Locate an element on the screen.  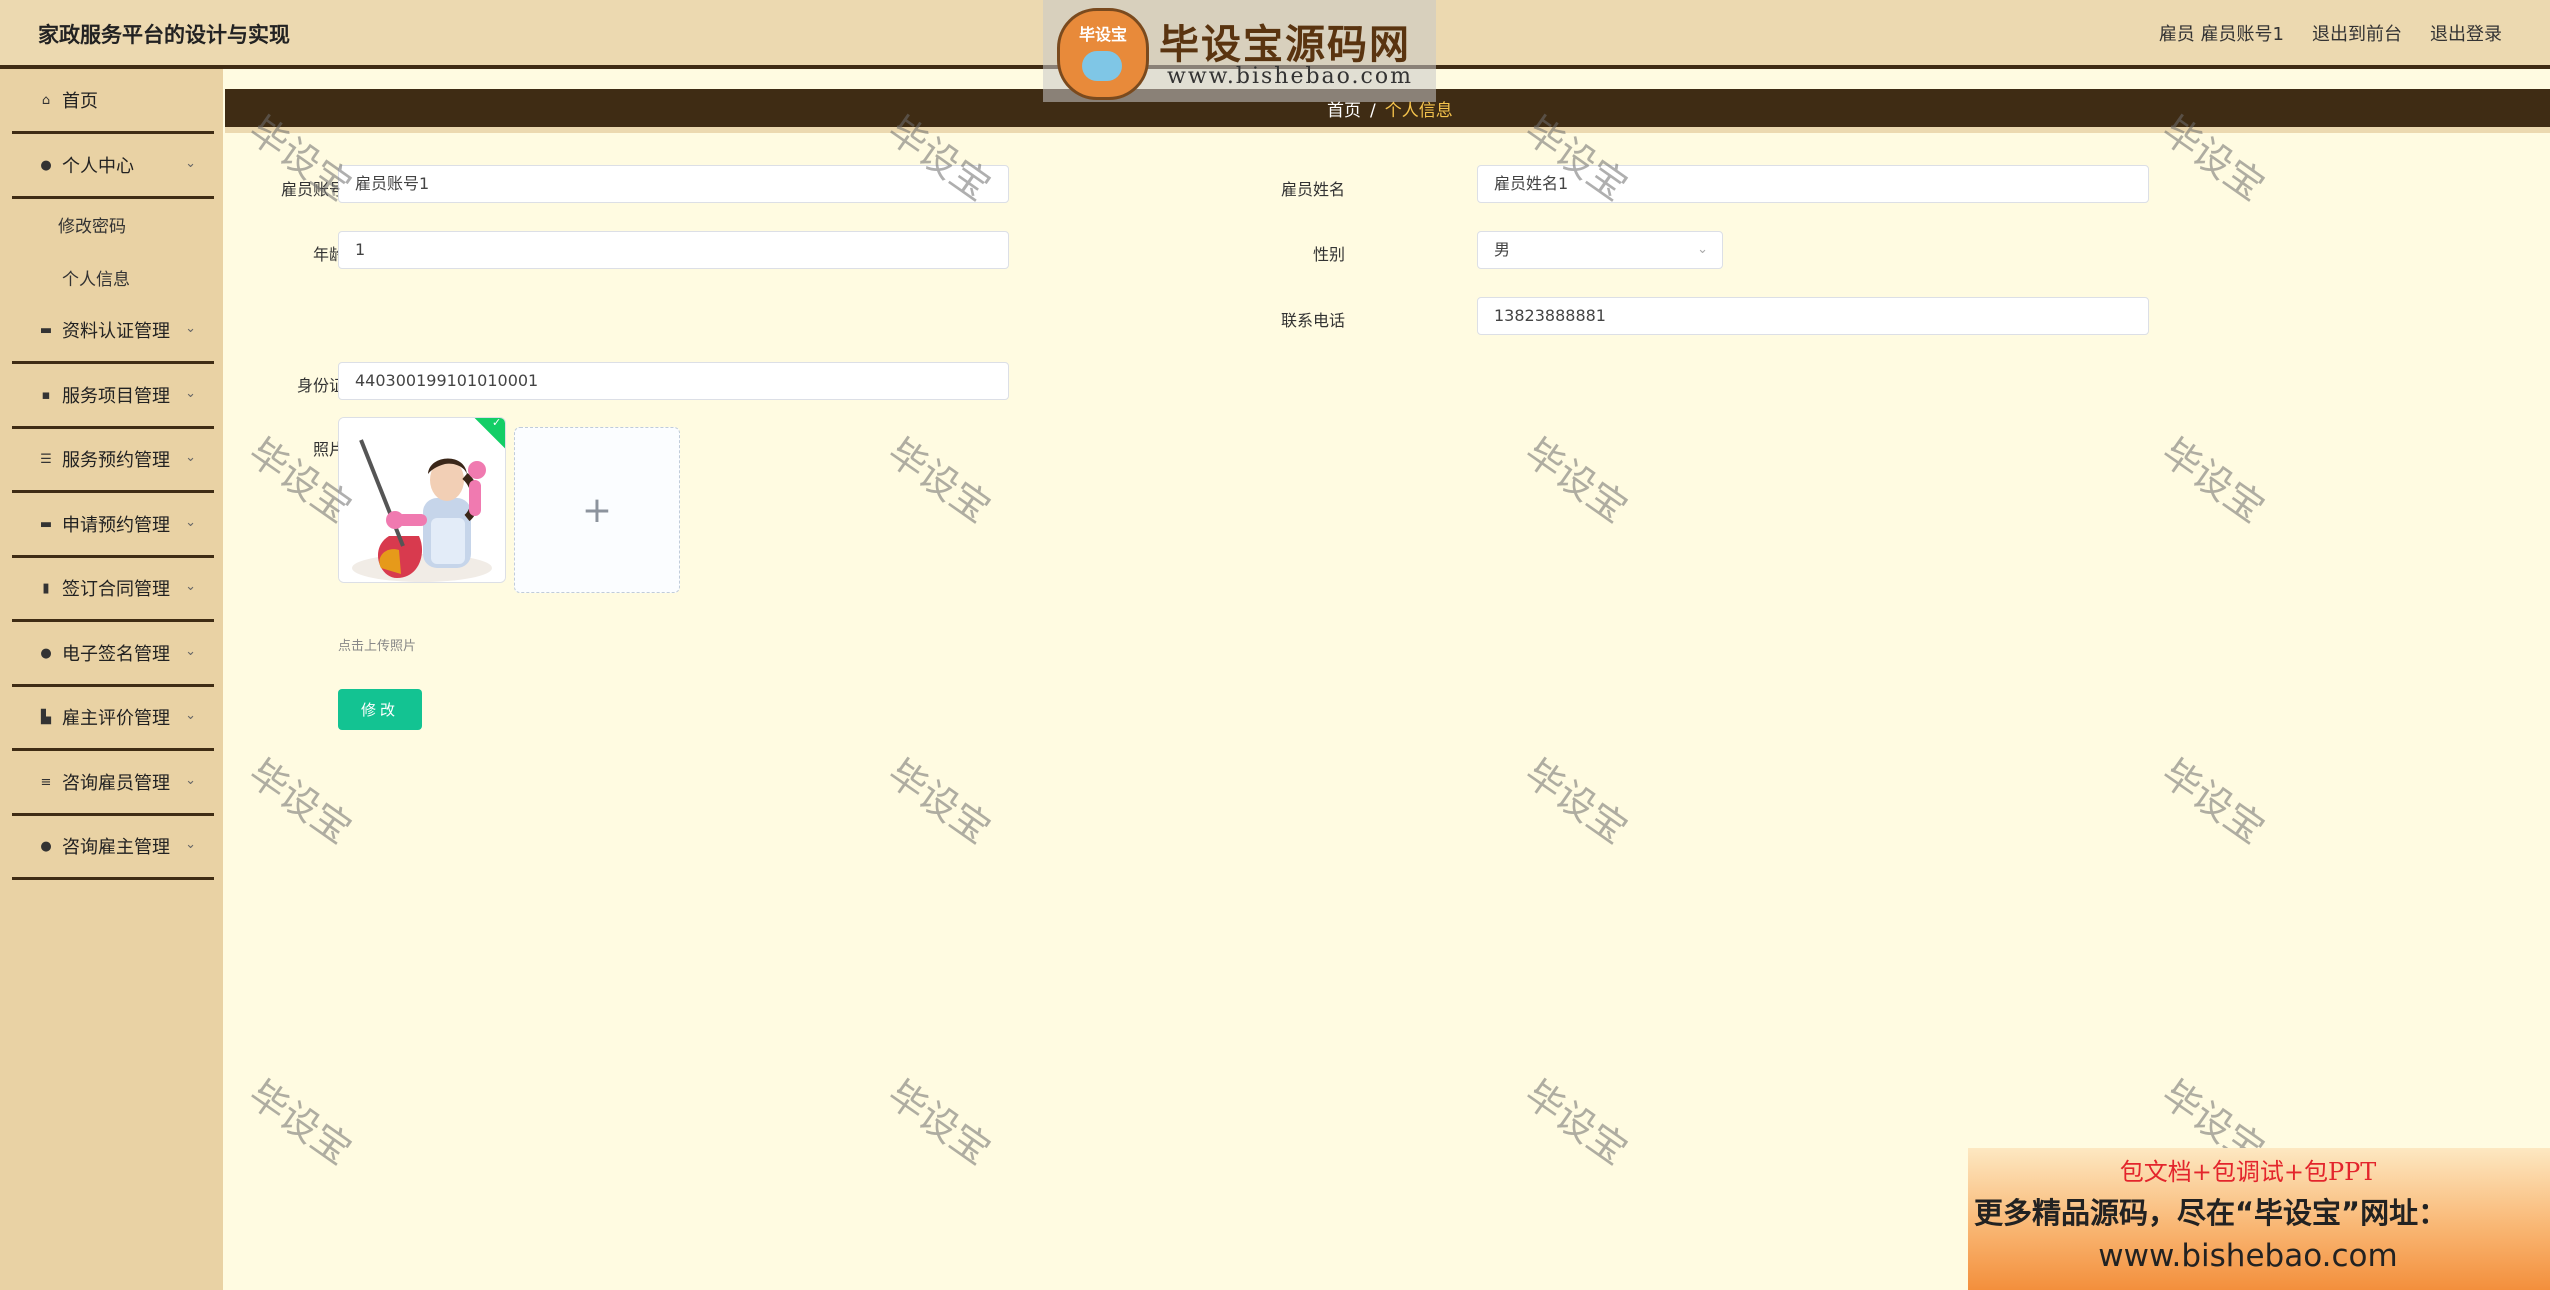
promo-url: www.bishebao.com is located at coordinates (2248, 1256).